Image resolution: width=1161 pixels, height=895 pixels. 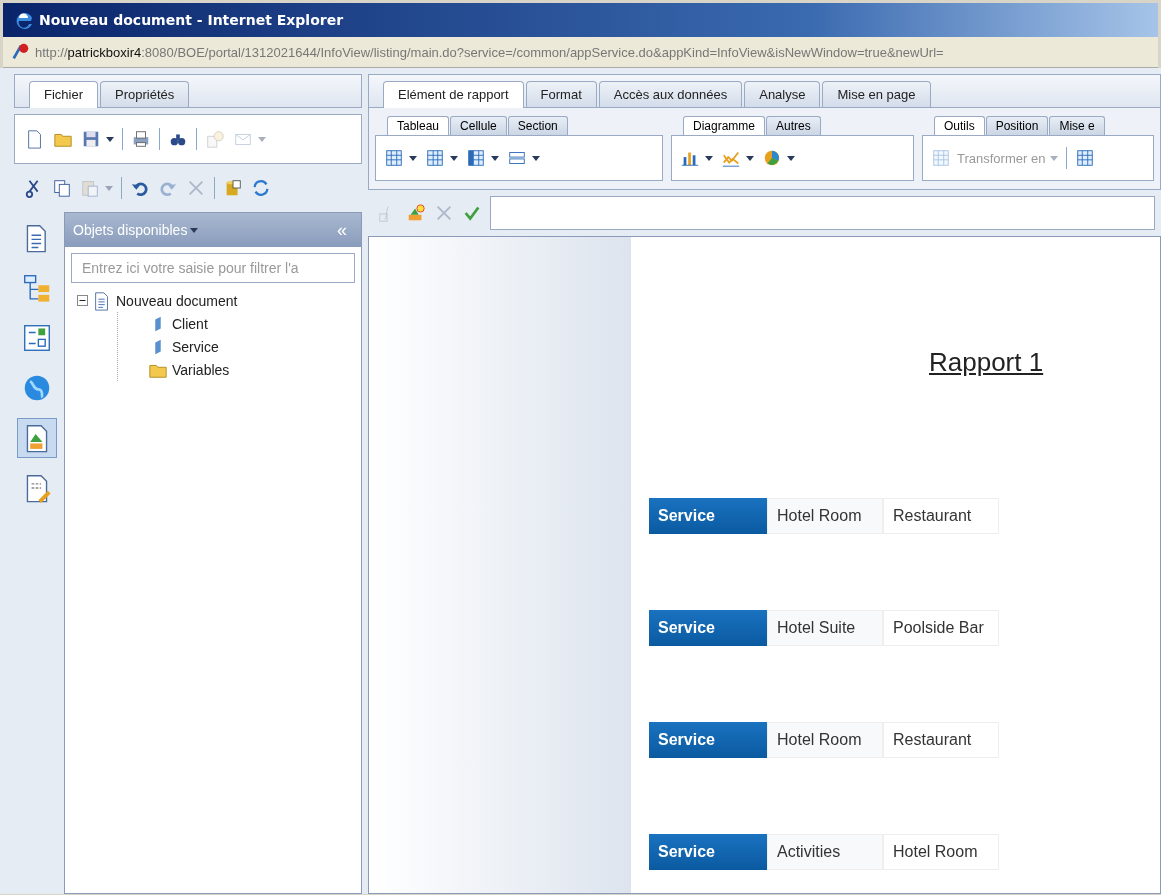 What do you see at coordinates (478, 125) in the screenshot?
I see `tab: Cellule` at bounding box center [478, 125].